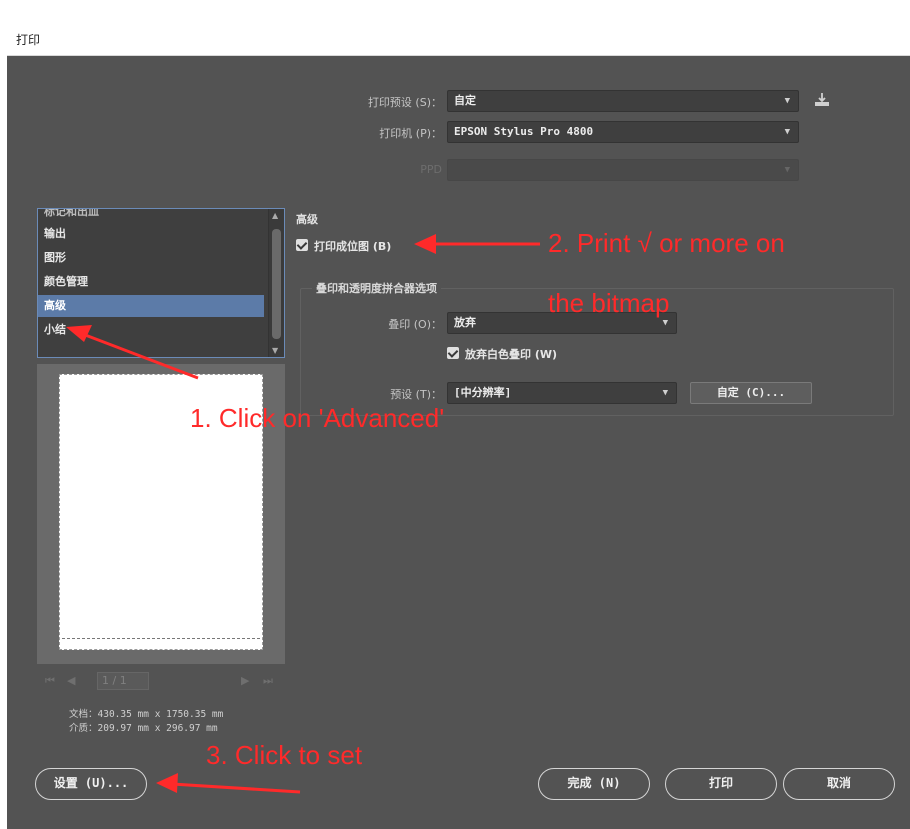 This screenshot has width=910, height=829. I want to click on scroll-down-icon: ▼, so click(275, 350).